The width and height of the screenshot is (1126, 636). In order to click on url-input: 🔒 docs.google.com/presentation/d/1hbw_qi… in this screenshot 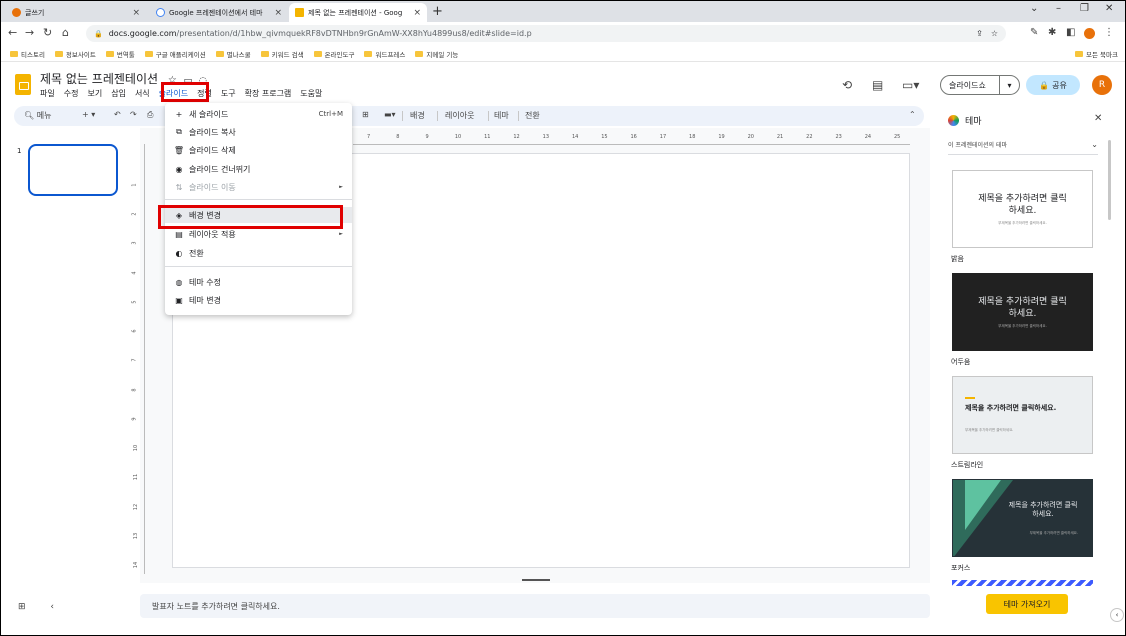, I will do `click(546, 33)`.